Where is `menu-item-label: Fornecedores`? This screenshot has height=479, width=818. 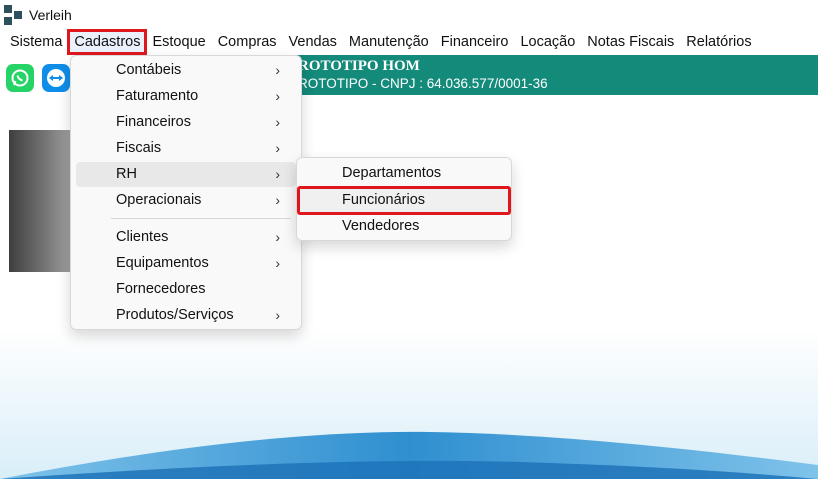
menu-item-label: Fornecedores is located at coordinates (161, 289).